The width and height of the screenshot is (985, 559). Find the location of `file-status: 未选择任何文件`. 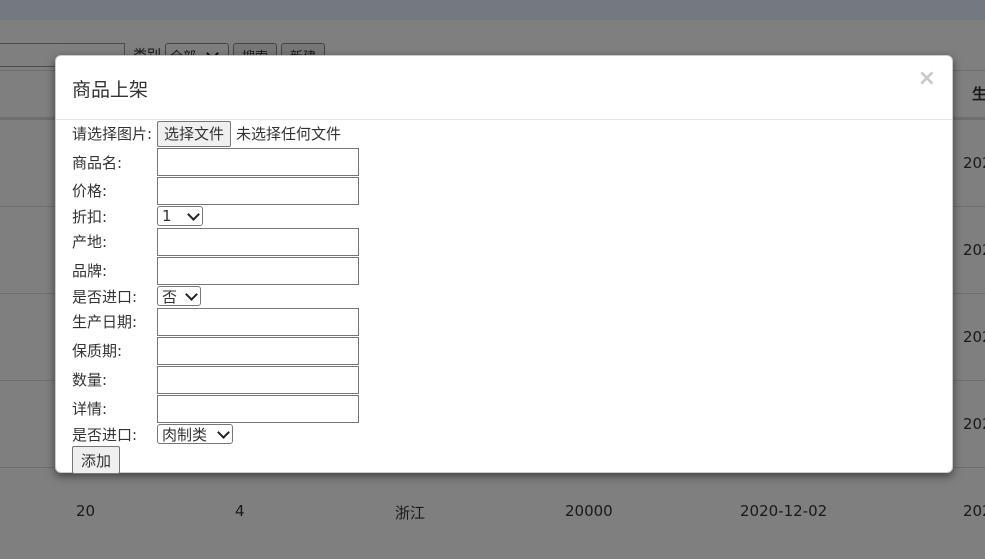

file-status: 未选择任何文件 is located at coordinates (289, 134).